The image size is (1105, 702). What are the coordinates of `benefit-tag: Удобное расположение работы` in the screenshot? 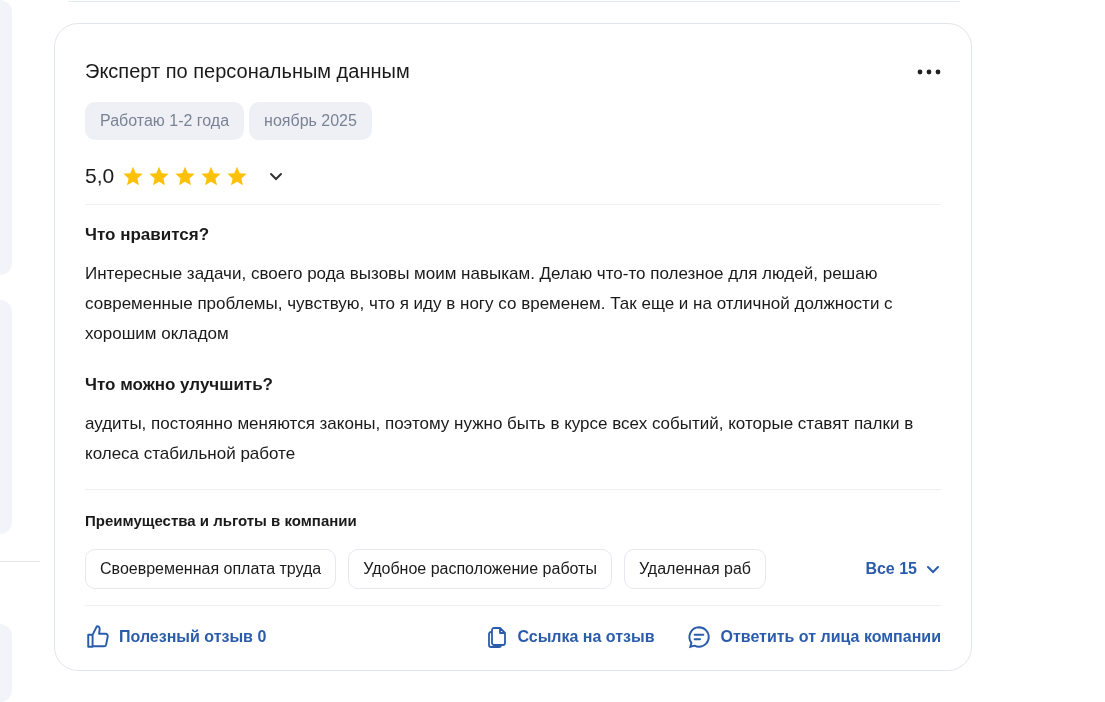 It's located at (480, 569).